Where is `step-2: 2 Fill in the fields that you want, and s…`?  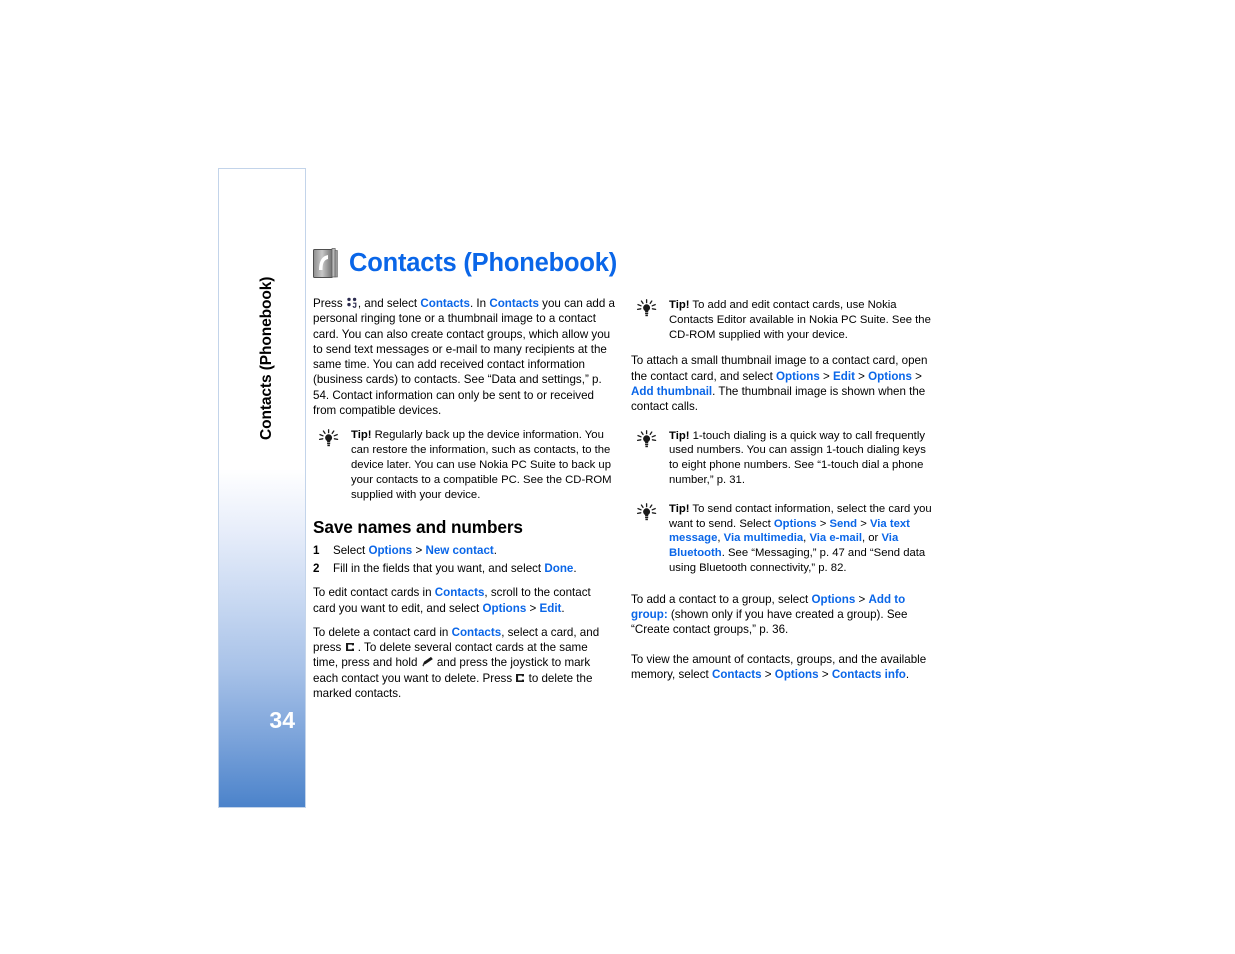
step-2: 2 Fill in the fields that you want, and s… is located at coordinates (464, 568).